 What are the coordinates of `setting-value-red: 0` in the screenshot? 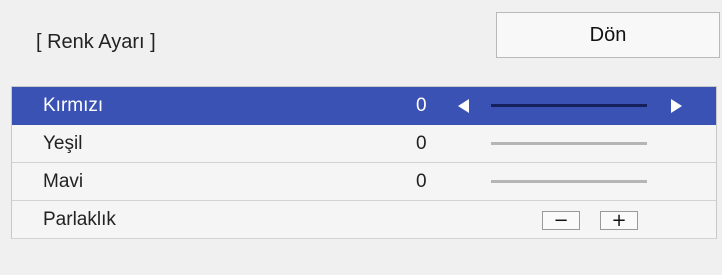 It's located at (421, 105).